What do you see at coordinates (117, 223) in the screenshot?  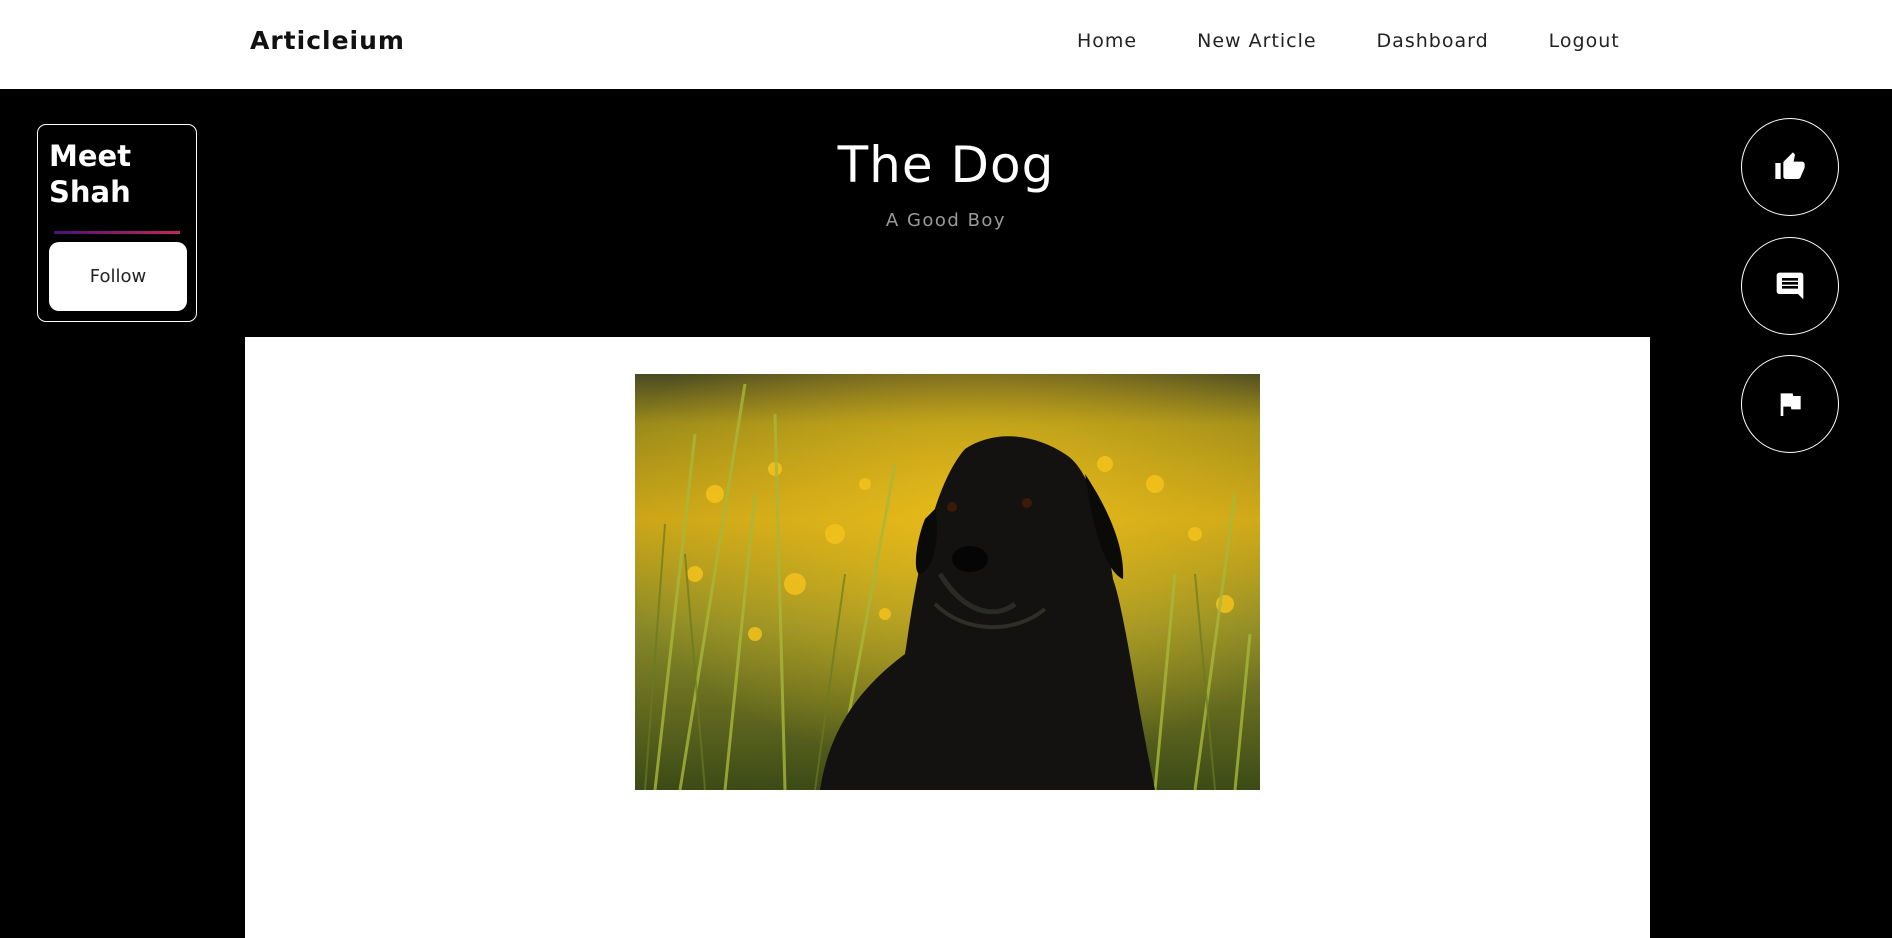 I see `author-card: Meet Shah Follow` at bounding box center [117, 223].